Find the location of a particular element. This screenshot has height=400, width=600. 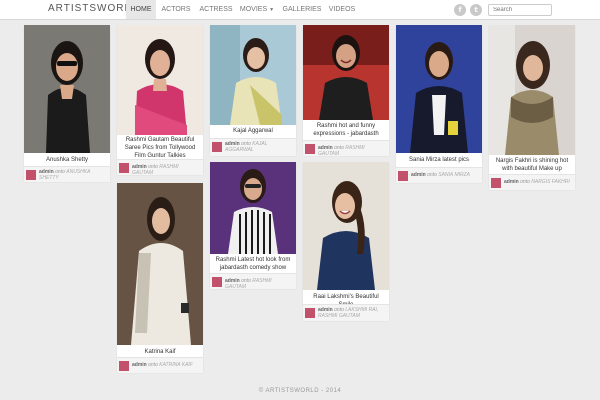

post-byline: admin onto ANUSHKA SHETTY is located at coordinates (73, 175).